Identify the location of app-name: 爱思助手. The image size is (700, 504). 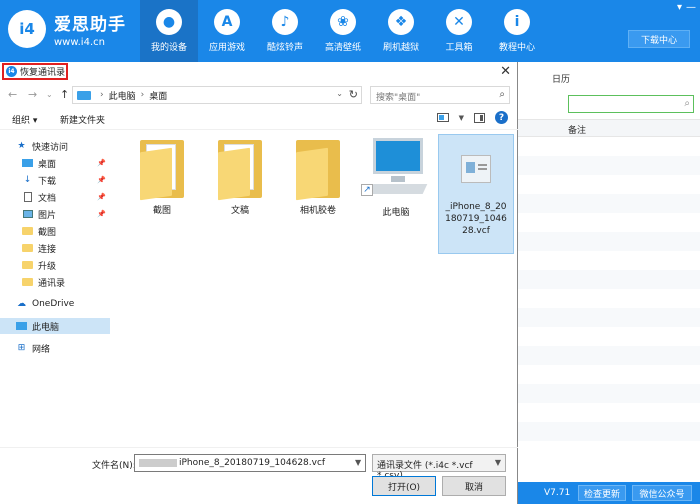
(90, 25).